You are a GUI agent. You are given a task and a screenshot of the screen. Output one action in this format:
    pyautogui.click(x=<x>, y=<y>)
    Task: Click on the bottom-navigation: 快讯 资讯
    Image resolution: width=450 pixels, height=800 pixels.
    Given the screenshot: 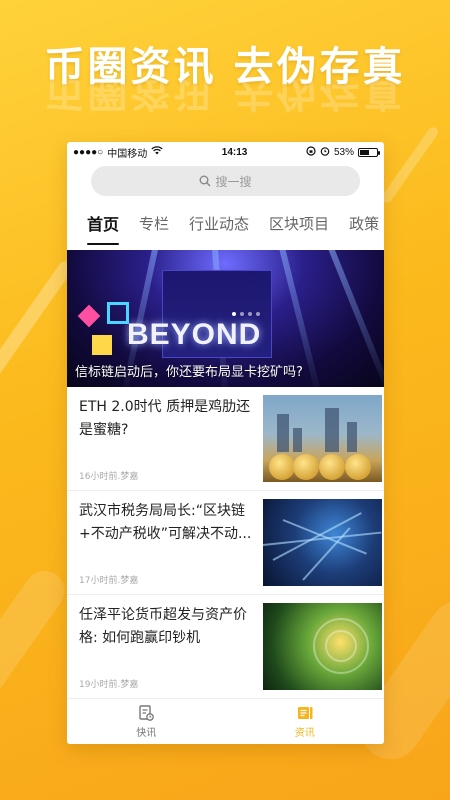 What is the action you would take?
    pyautogui.click(x=225, y=721)
    